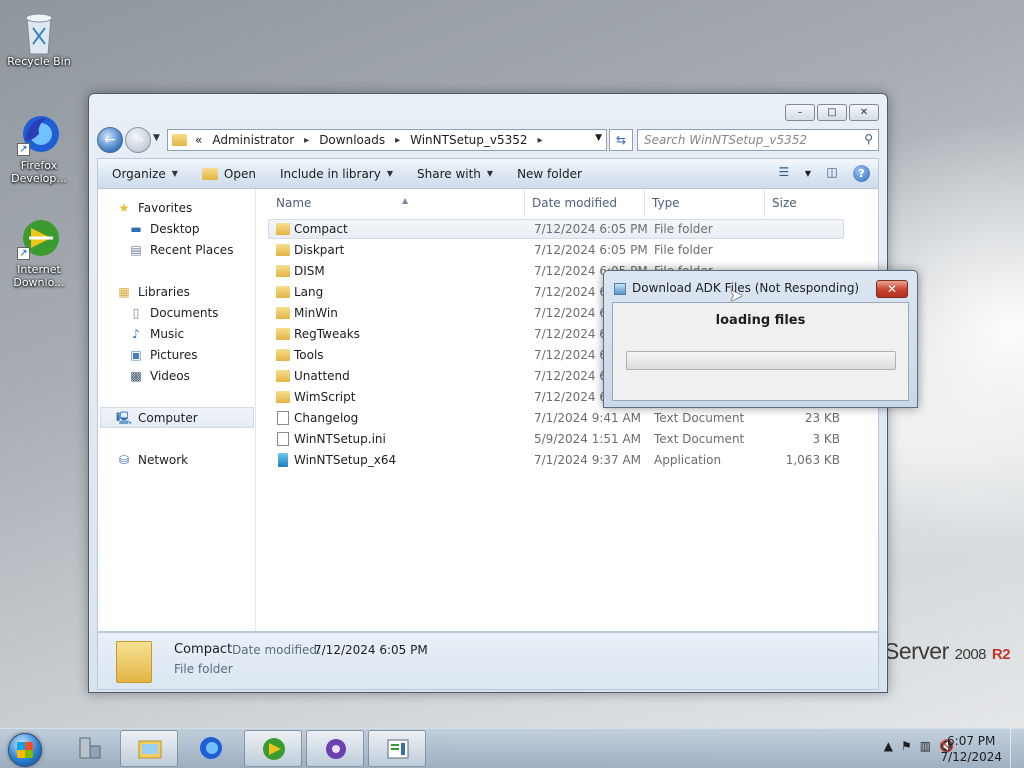 The width and height of the screenshot is (1024, 768). Describe the element at coordinates (156, 138) in the screenshot. I see `recent-pages-dropdown: ▼` at that location.